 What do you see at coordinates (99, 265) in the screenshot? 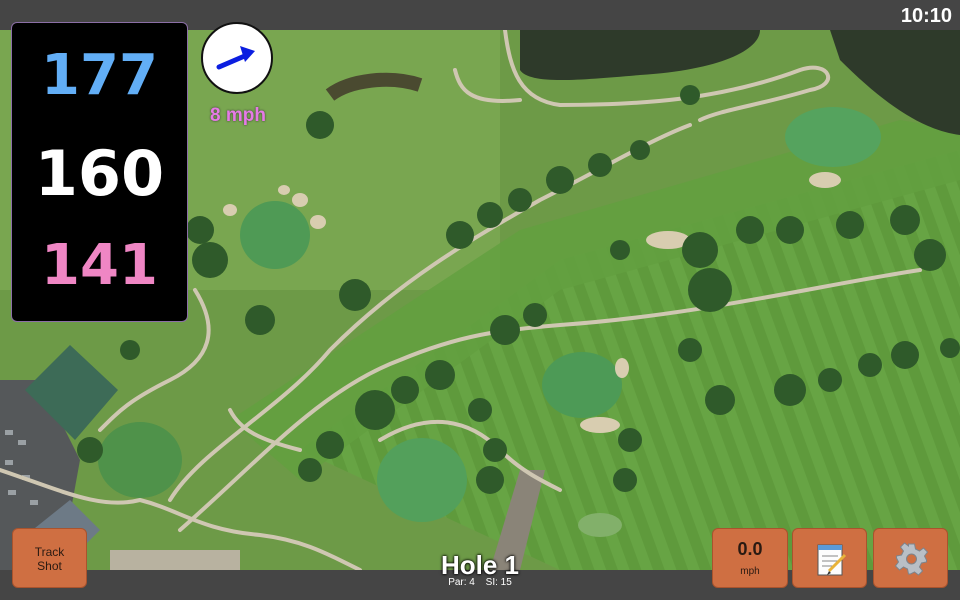
I see `front-distance: 141` at bounding box center [99, 265].